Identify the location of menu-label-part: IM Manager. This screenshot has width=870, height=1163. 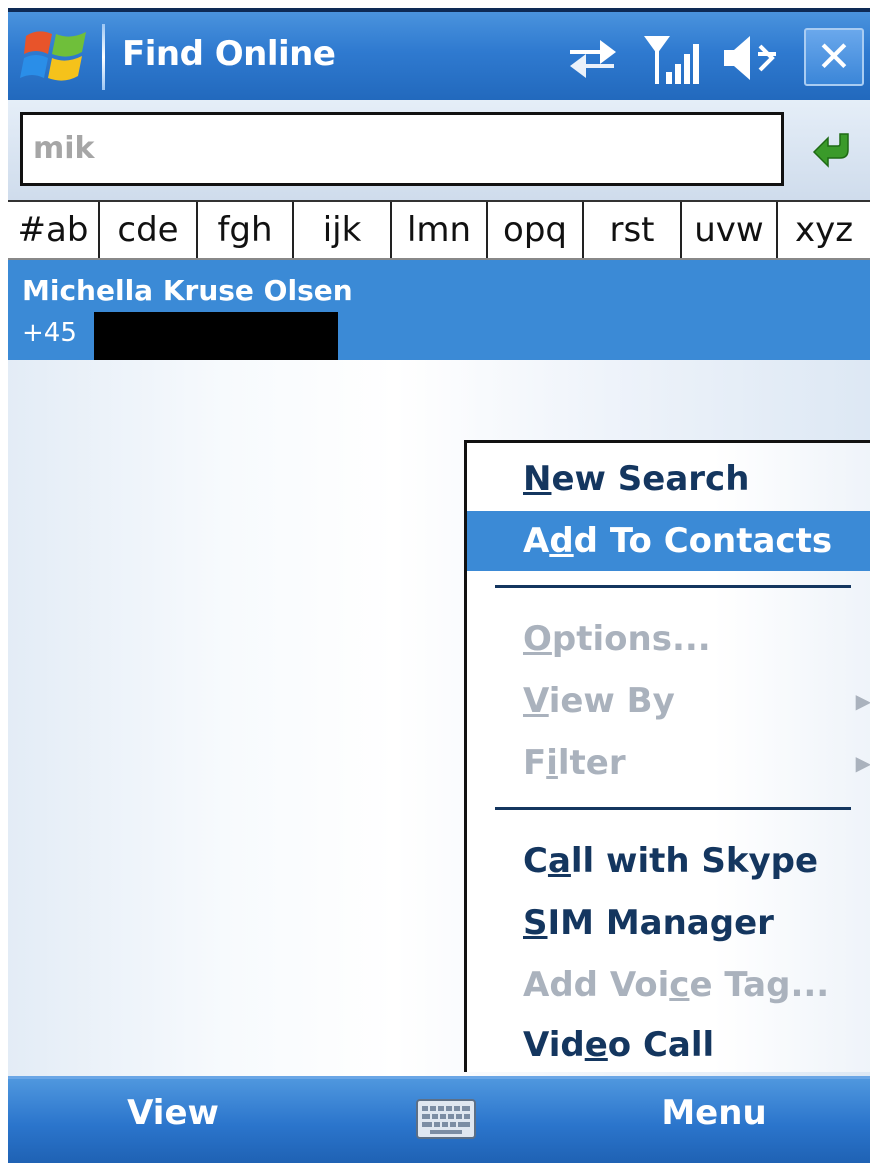
(660, 923).